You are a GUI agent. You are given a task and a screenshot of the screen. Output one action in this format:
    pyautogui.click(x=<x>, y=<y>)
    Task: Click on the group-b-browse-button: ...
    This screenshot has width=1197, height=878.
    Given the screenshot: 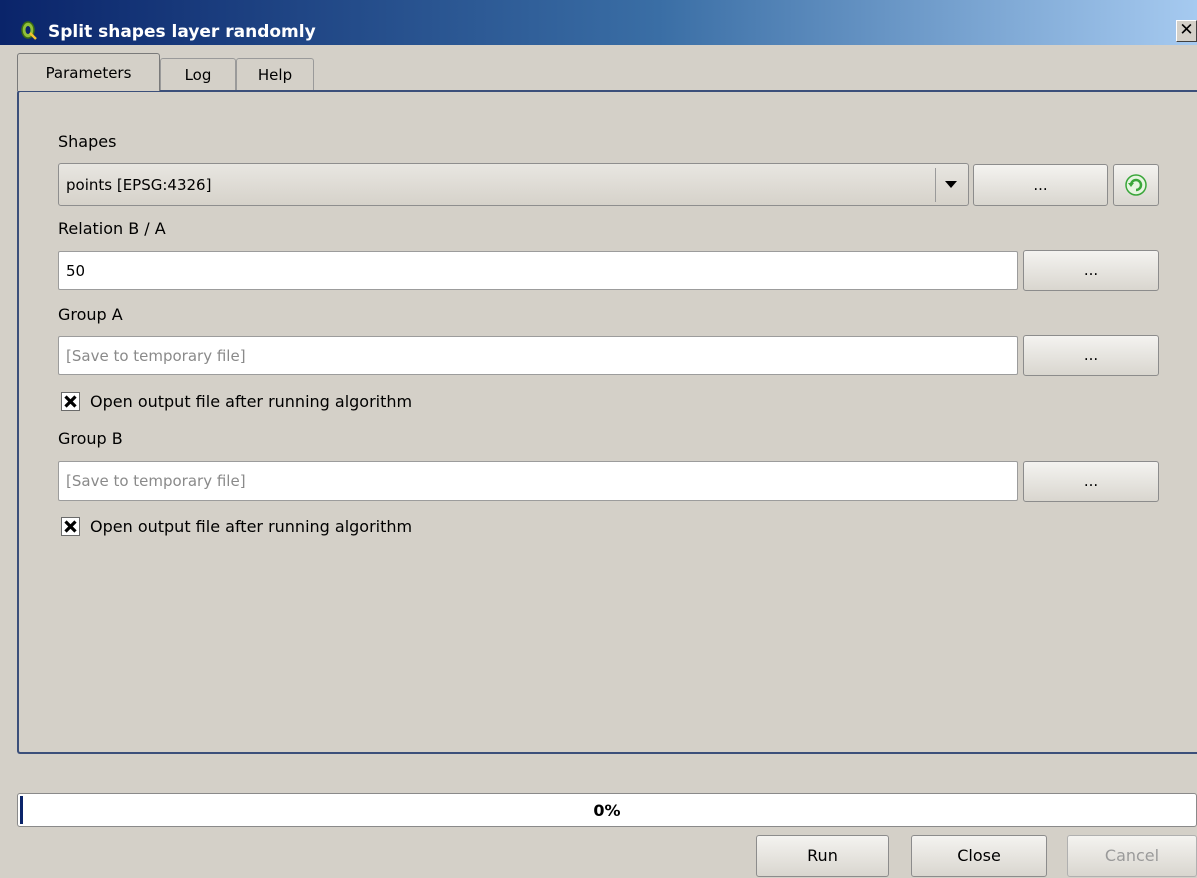 What is the action you would take?
    pyautogui.click(x=1091, y=481)
    